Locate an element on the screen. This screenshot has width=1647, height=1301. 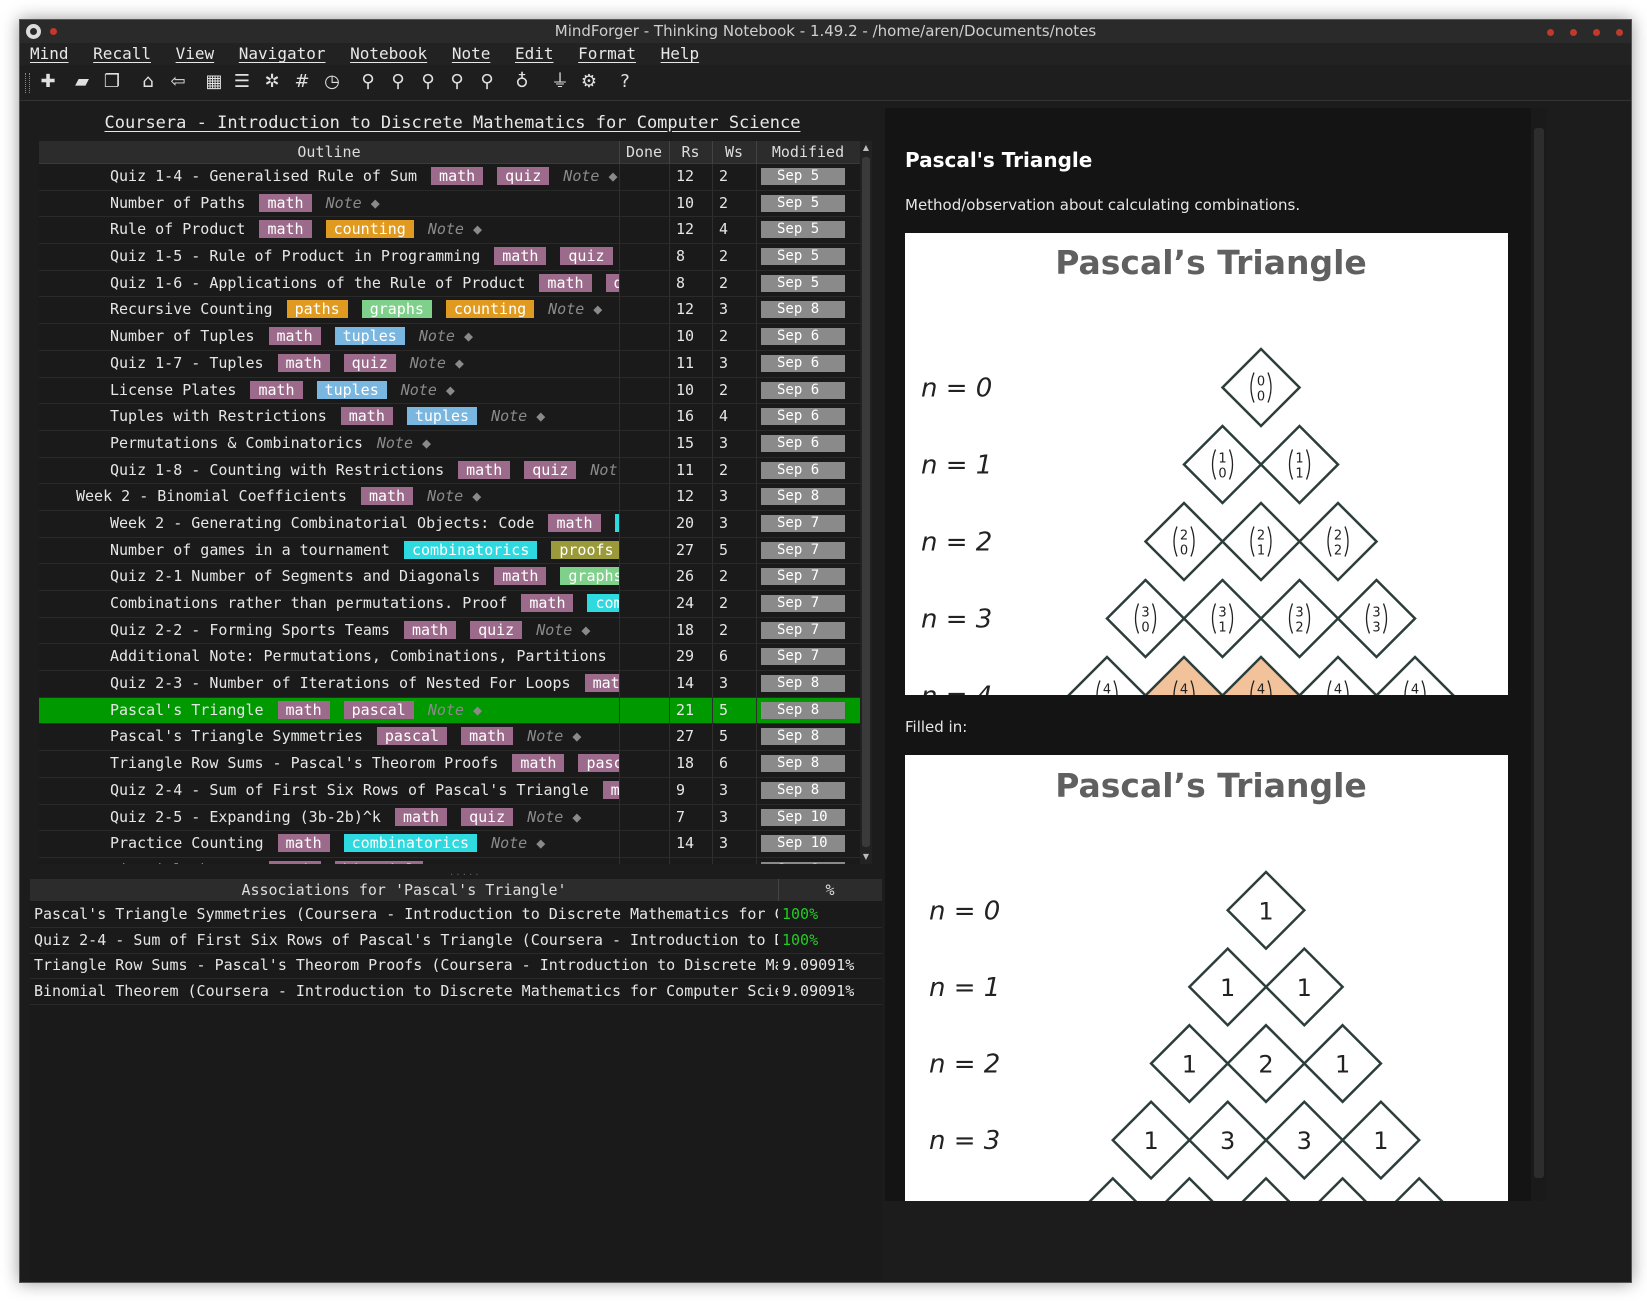
menu-format: Format is located at coordinates (607, 54).